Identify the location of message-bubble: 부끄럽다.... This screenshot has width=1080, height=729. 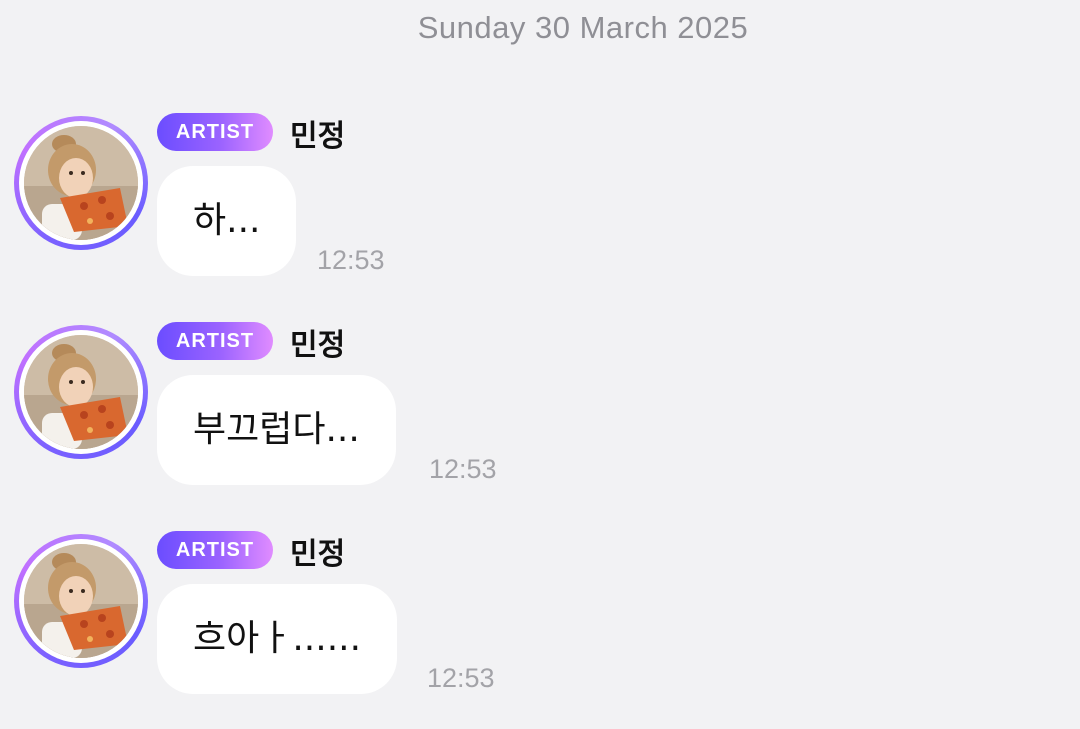
(276, 430).